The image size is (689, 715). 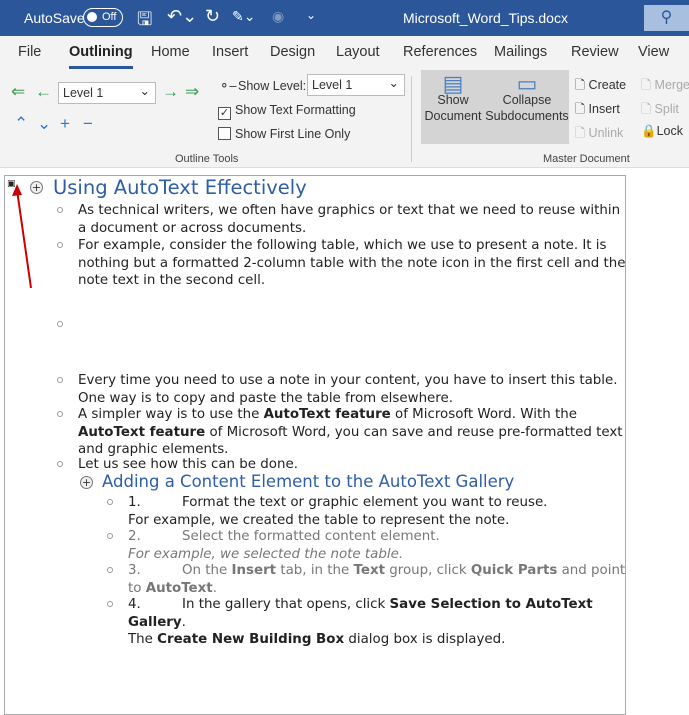 What do you see at coordinates (171, 414) in the screenshot?
I see `text-run: A simpler way is to use the` at bounding box center [171, 414].